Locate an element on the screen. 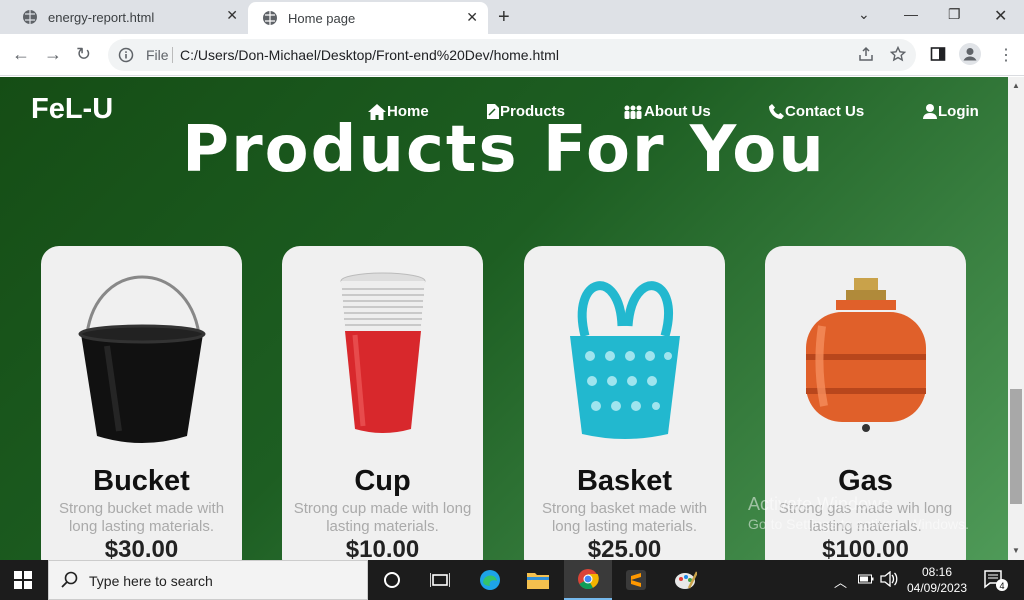 This screenshot has width=1024, height=600. product-name: Bucket is located at coordinates (141, 481).